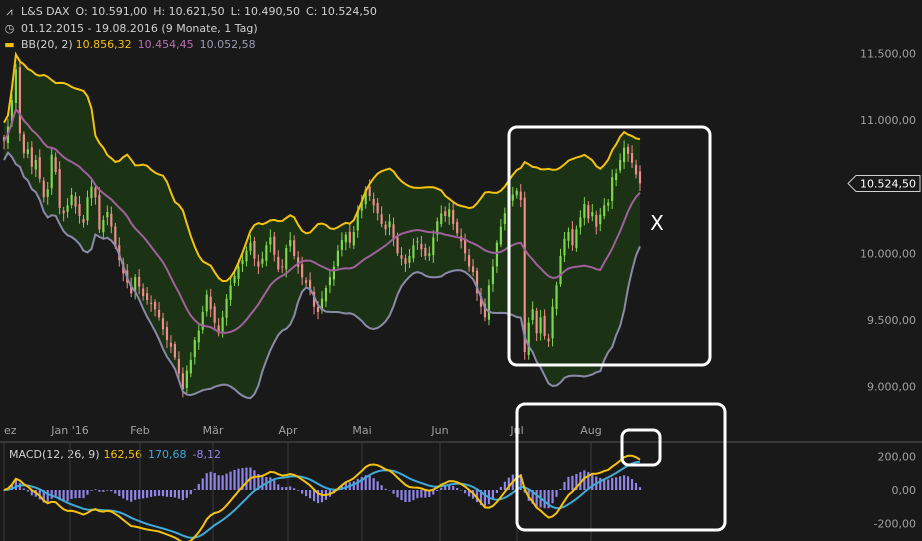 Image resolution: width=922 pixels, height=541 pixels. I want to click on month-tick-label: Jun, so click(439, 430).